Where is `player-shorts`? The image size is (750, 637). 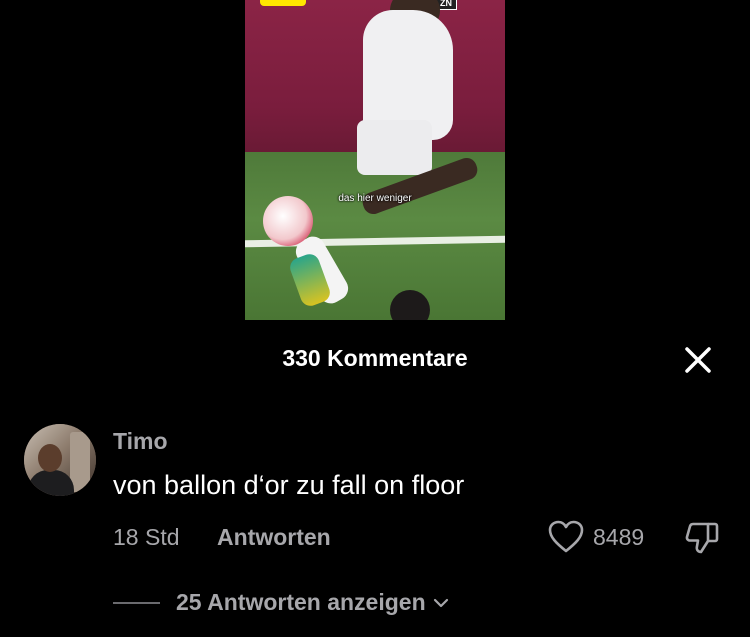
player-shorts is located at coordinates (394, 147).